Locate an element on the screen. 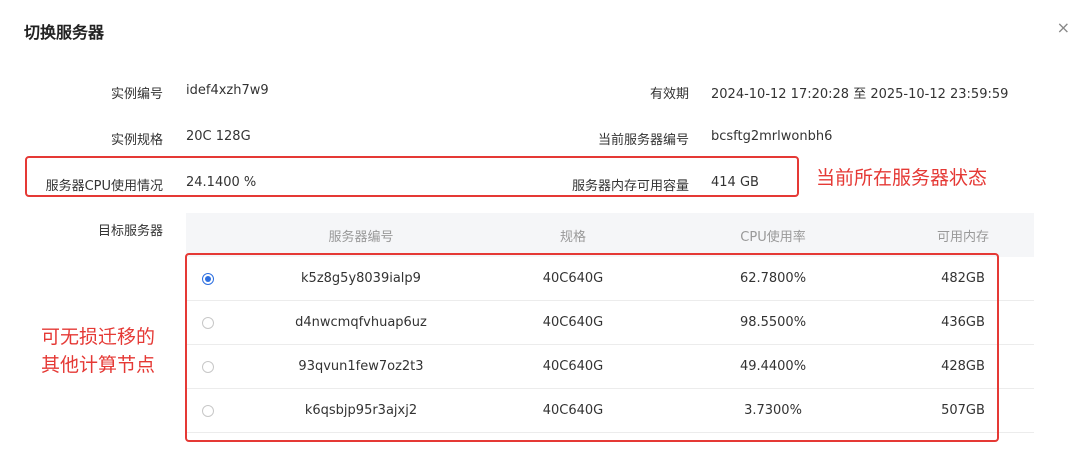 Image resolution: width=1080 pixels, height=463 pixels. spec-label: 实例规格 is located at coordinates (136, 140).